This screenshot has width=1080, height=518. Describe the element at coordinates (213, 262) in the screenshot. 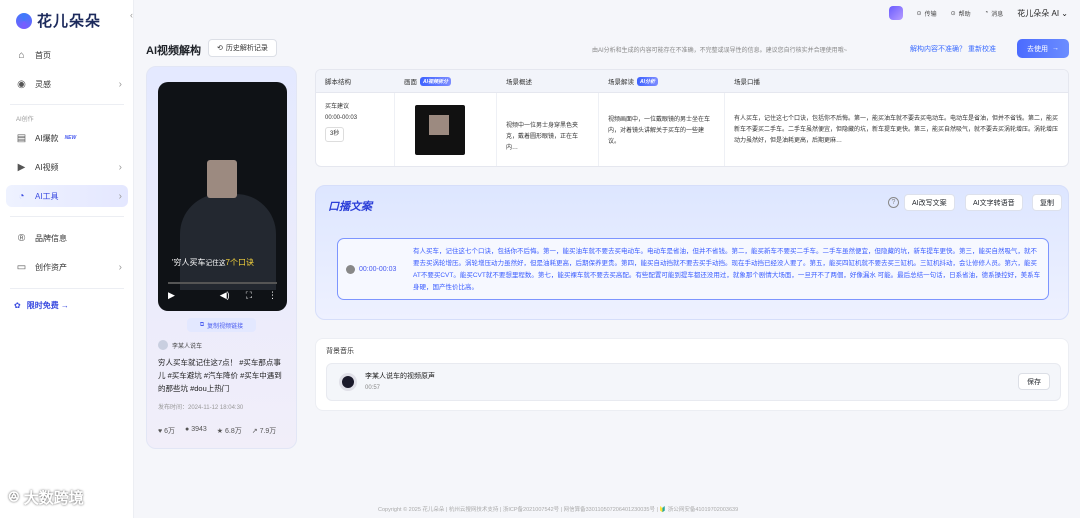

I see `video-caption: '穷人买车记住这7个口诀` at that location.